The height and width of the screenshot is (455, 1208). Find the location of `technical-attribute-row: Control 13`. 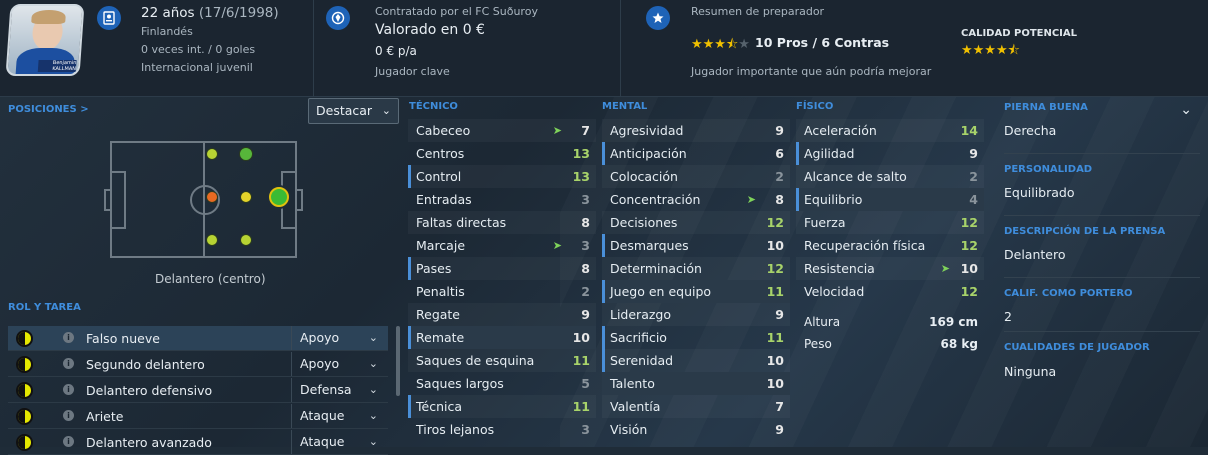

technical-attribute-row: Control 13 is located at coordinates (502, 176).